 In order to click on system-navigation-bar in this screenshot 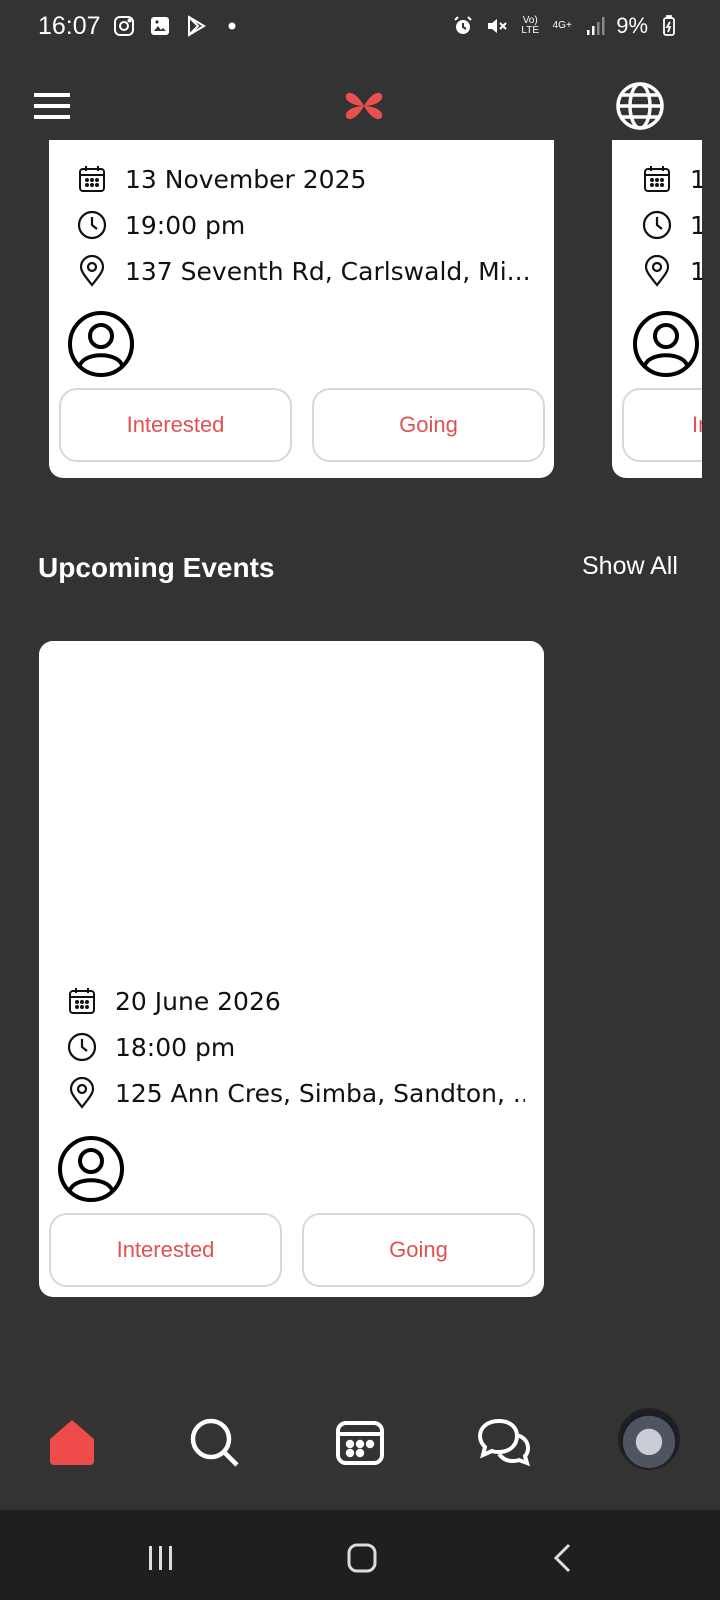, I will do `click(360, 1555)`.